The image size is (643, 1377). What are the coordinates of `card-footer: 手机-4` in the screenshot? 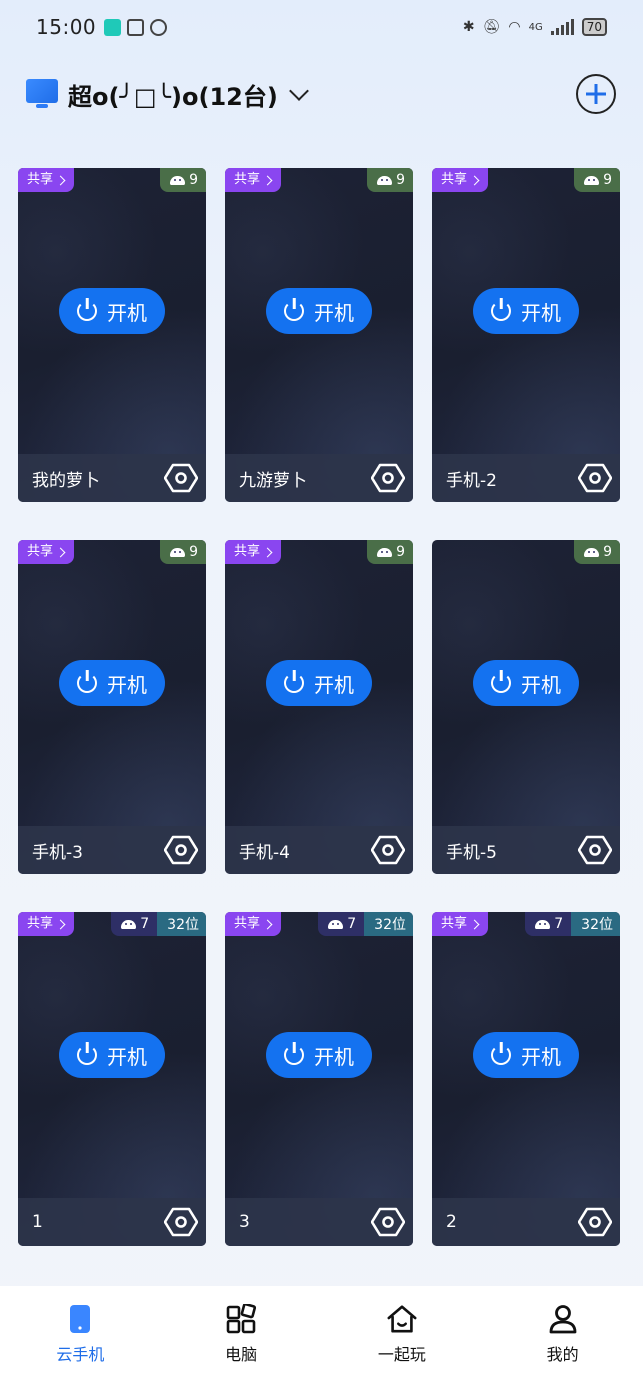 It's located at (319, 850).